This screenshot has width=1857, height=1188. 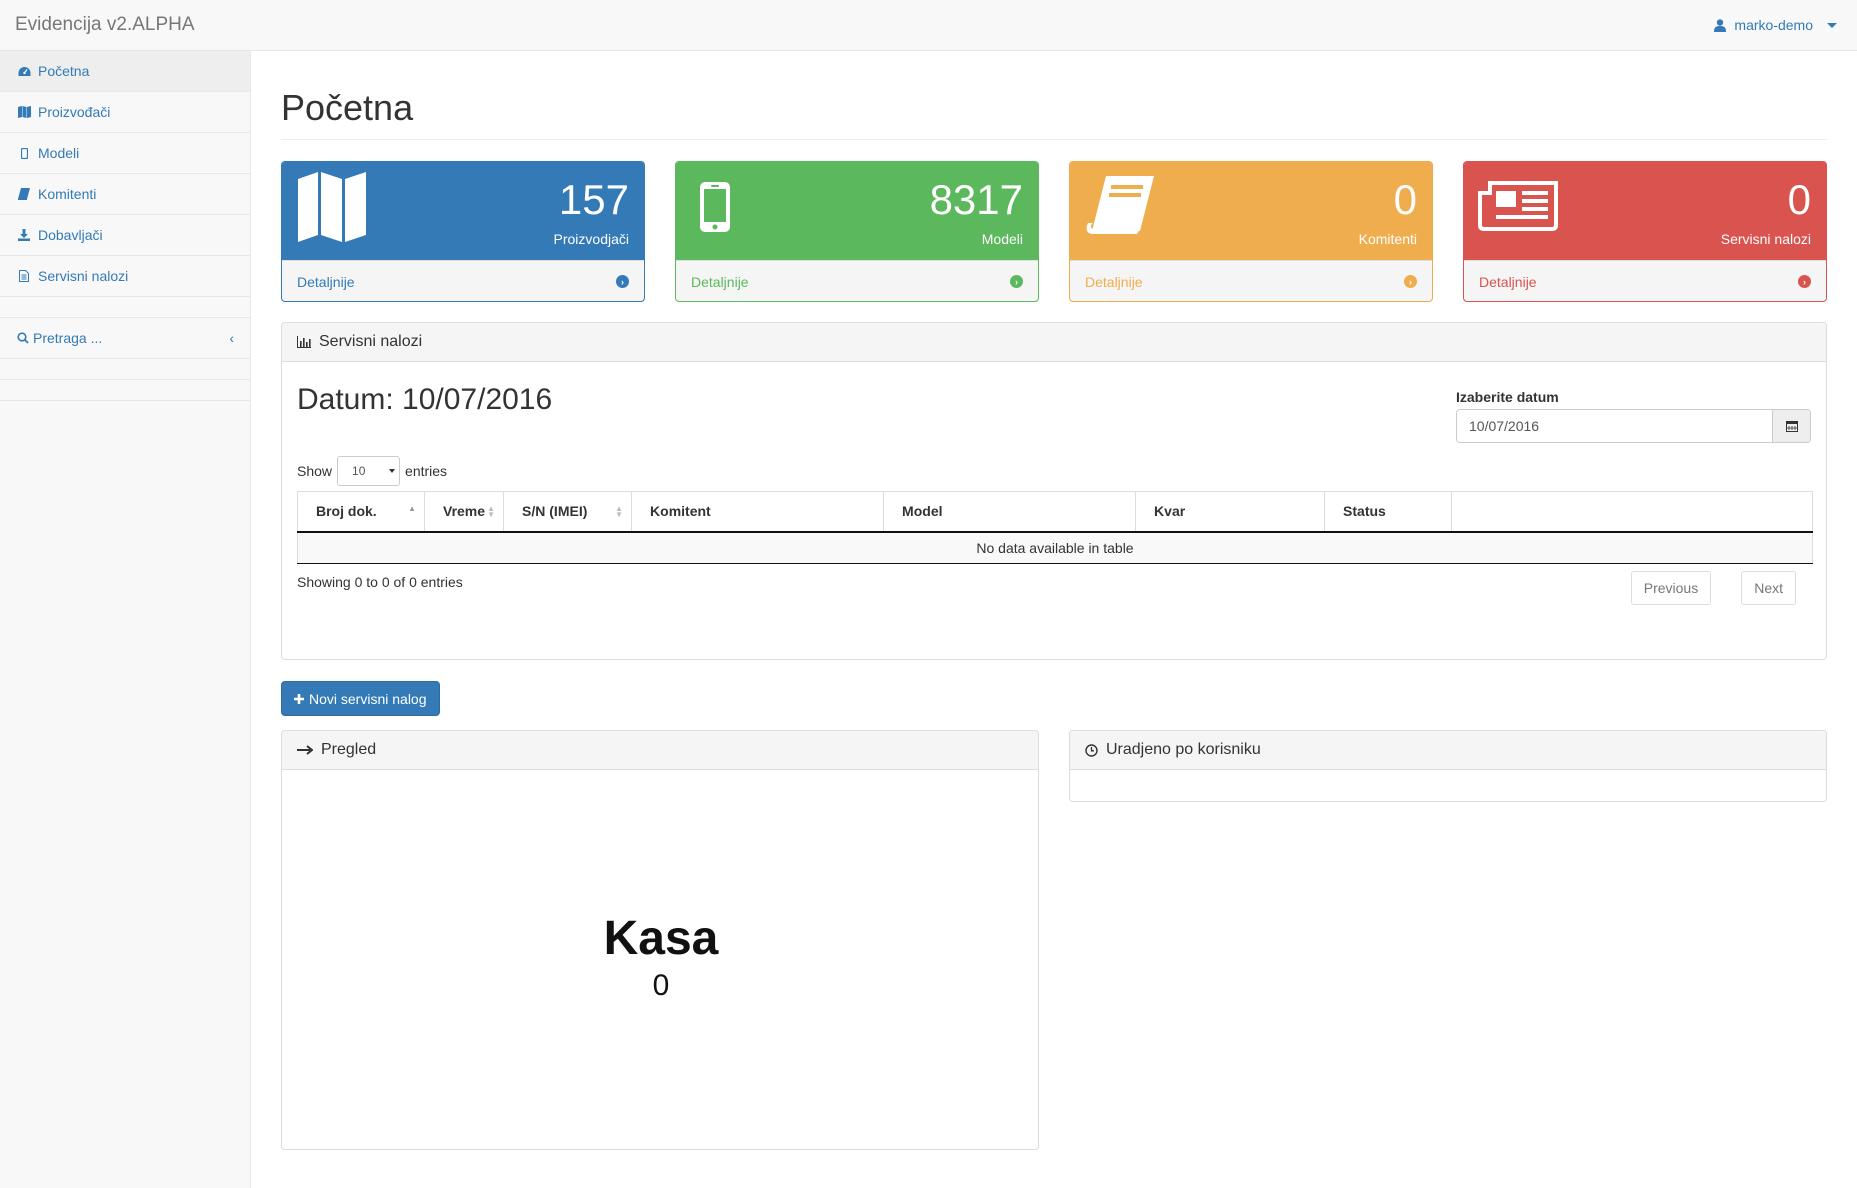 I want to click on chevron-down-icon, so click(x=392, y=471).